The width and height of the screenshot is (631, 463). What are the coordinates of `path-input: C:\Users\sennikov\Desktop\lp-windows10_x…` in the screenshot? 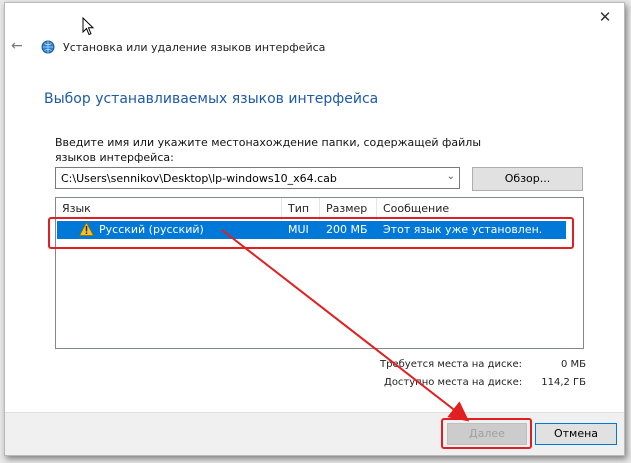 It's located at (257, 178).